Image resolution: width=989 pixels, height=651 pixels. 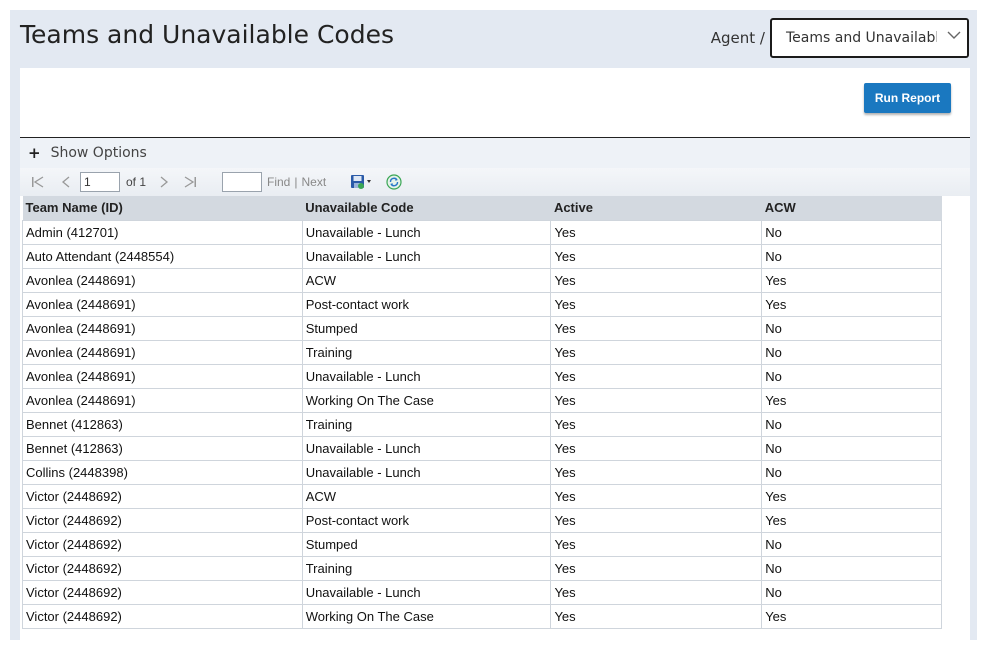 I want to click on find-link: Find, so click(x=278, y=182).